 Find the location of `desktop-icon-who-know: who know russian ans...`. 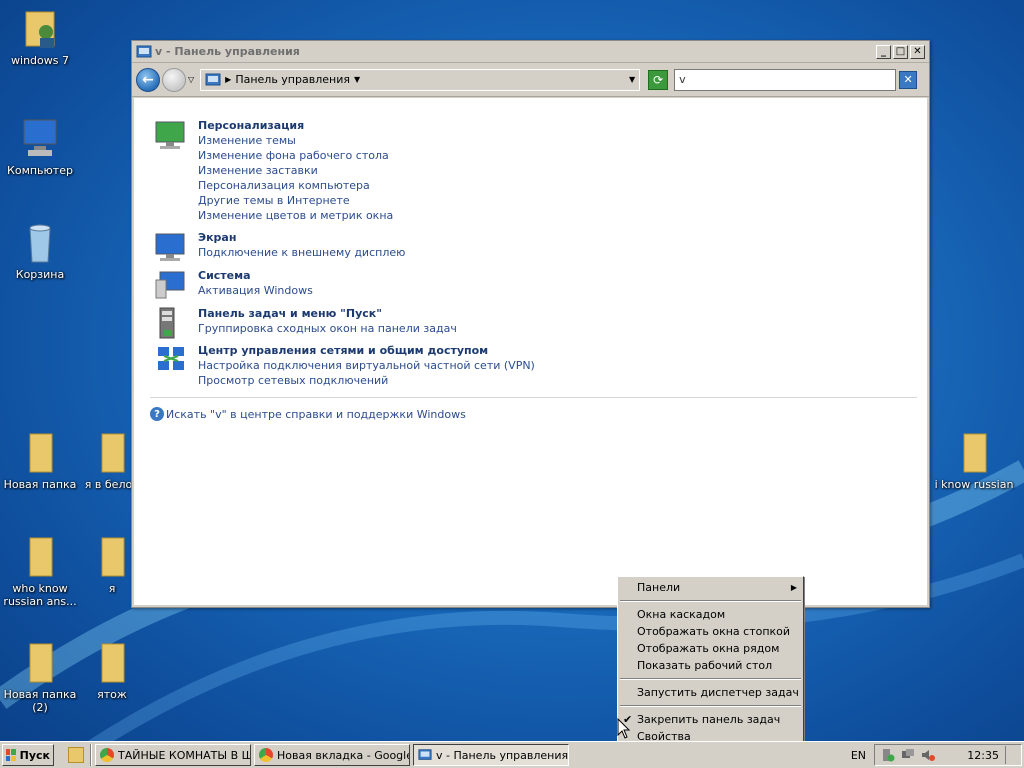

desktop-icon-who-know: who know russian ans... is located at coordinates (40, 571).